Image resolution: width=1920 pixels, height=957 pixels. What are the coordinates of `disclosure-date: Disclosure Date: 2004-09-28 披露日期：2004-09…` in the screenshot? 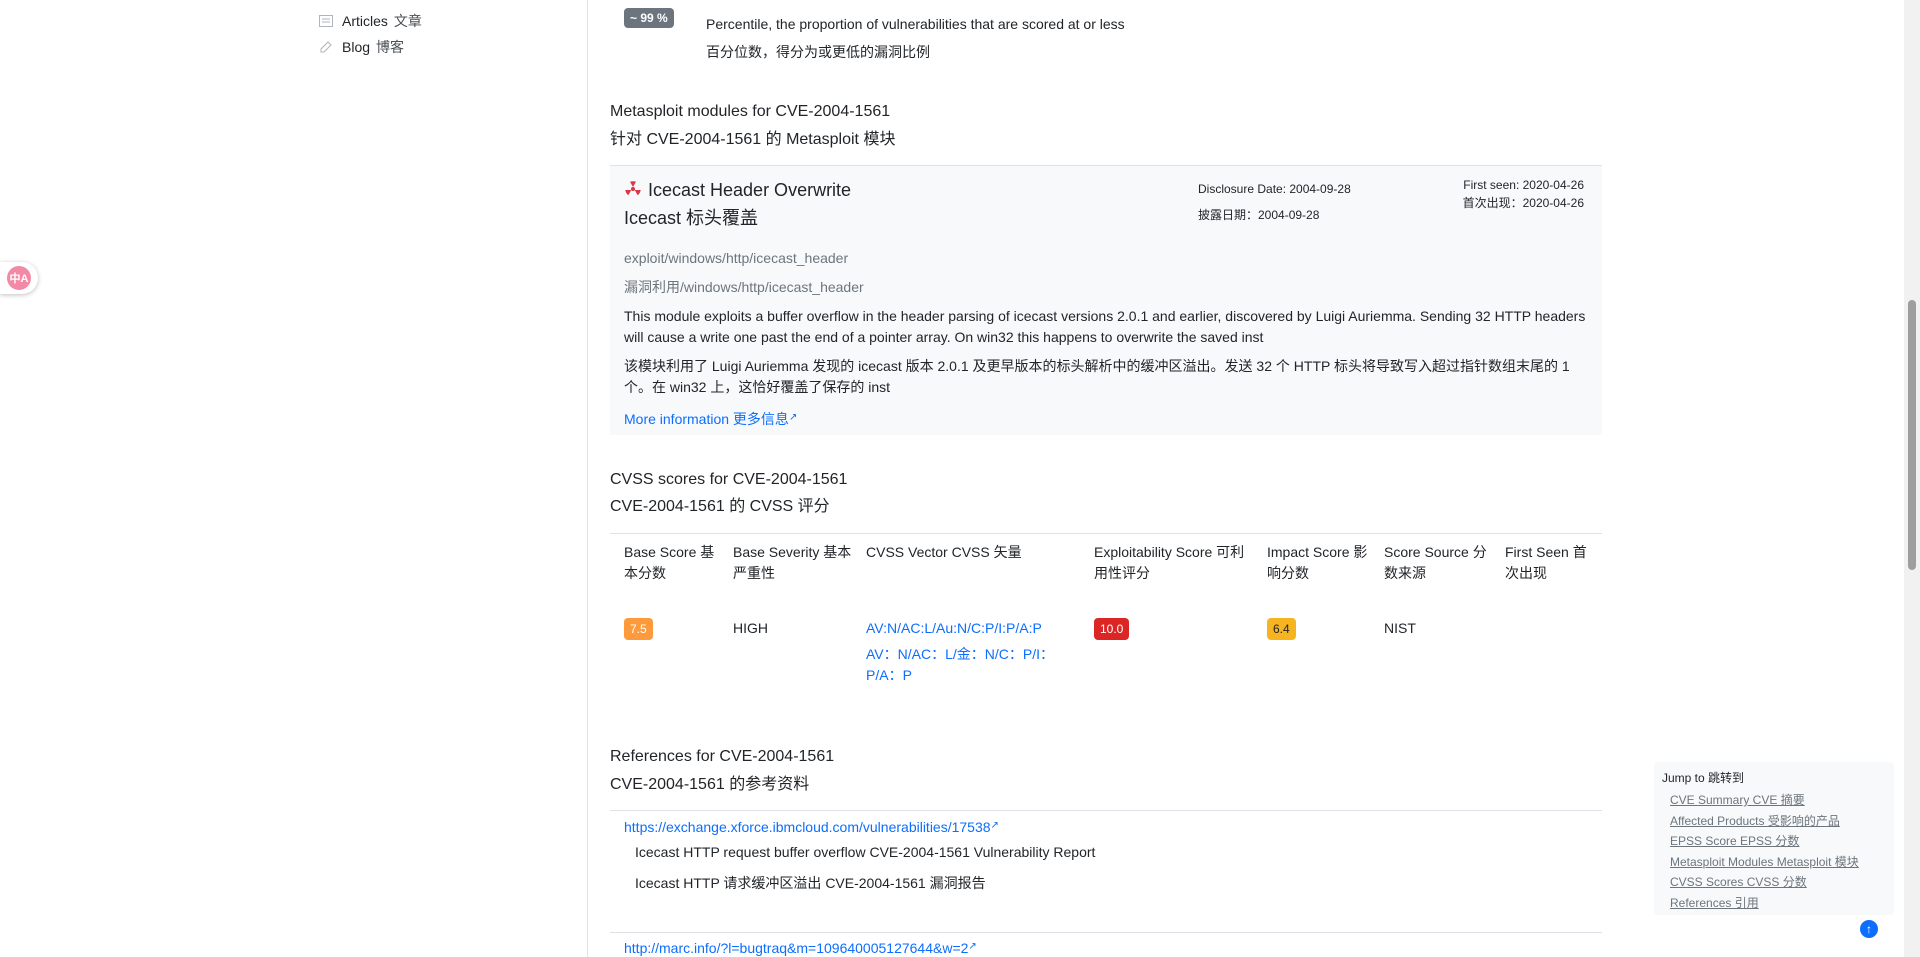 It's located at (1274, 202).